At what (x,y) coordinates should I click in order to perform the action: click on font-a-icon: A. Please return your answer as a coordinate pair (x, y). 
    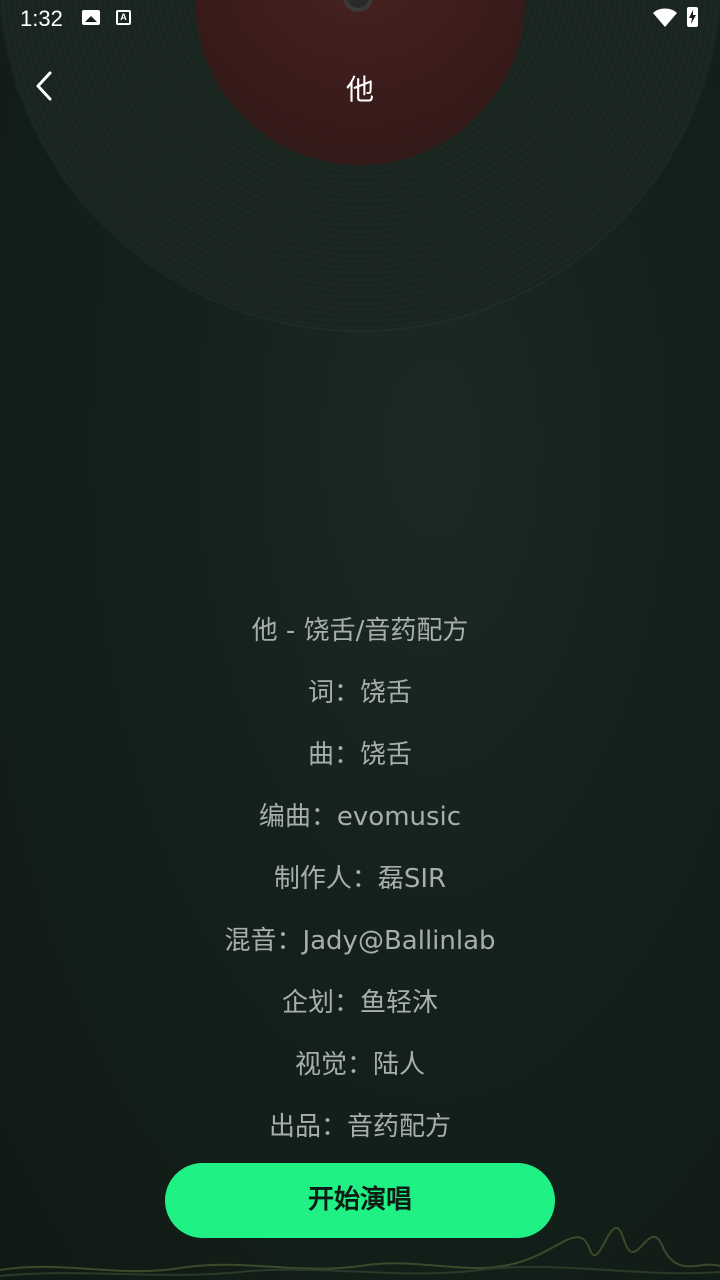
    Looking at the image, I should click on (123, 17).